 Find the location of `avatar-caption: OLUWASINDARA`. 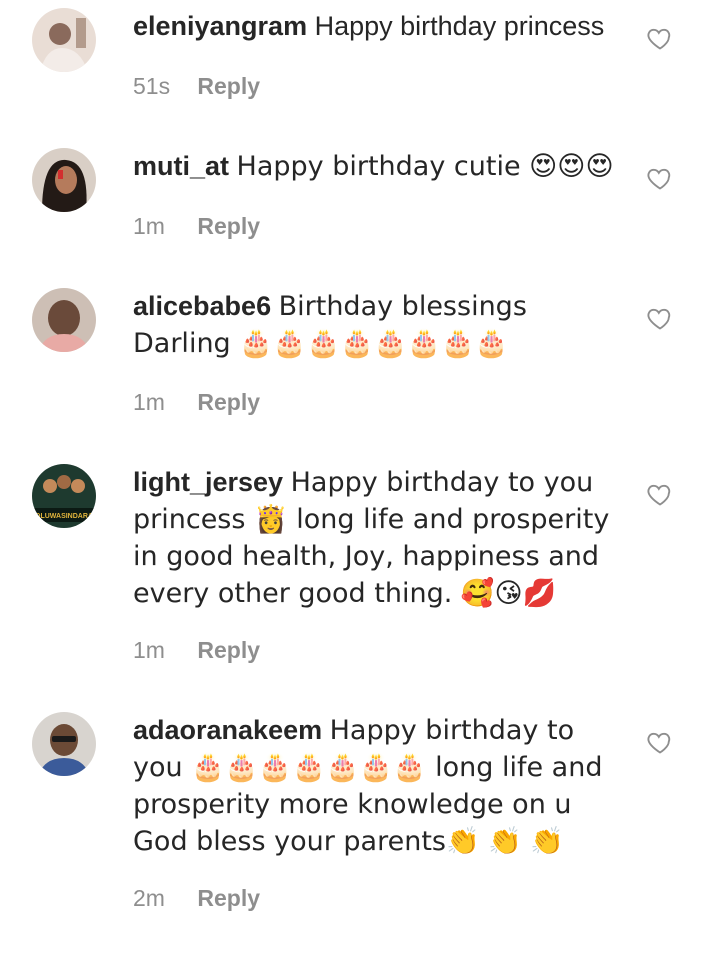

avatar-caption: OLUWASINDARA is located at coordinates (64, 516).